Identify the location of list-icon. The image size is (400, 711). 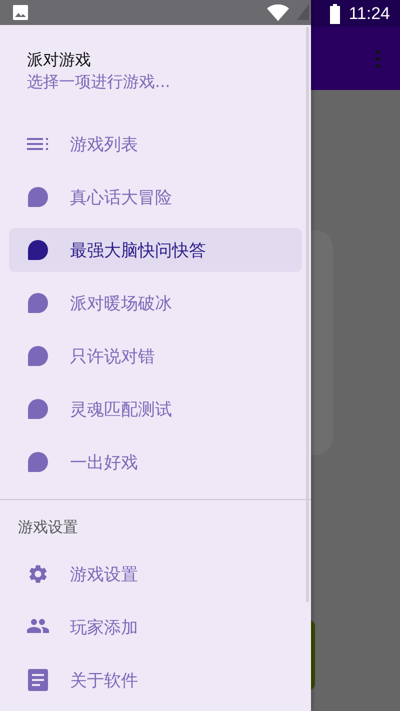
(38, 144).